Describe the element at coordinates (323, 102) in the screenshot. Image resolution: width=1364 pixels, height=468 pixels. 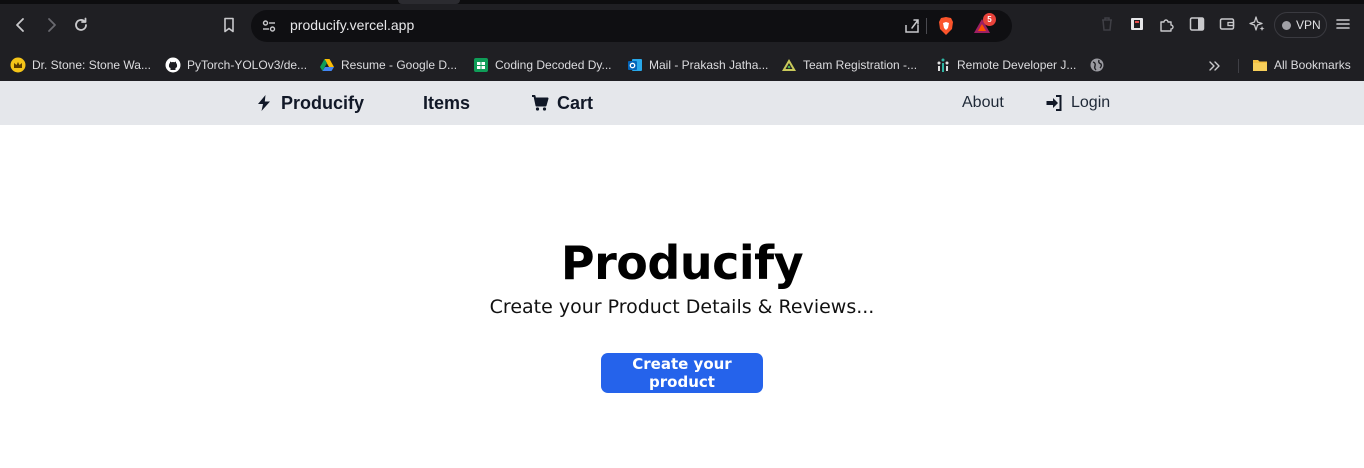
I see `brand-name: Producify` at that location.